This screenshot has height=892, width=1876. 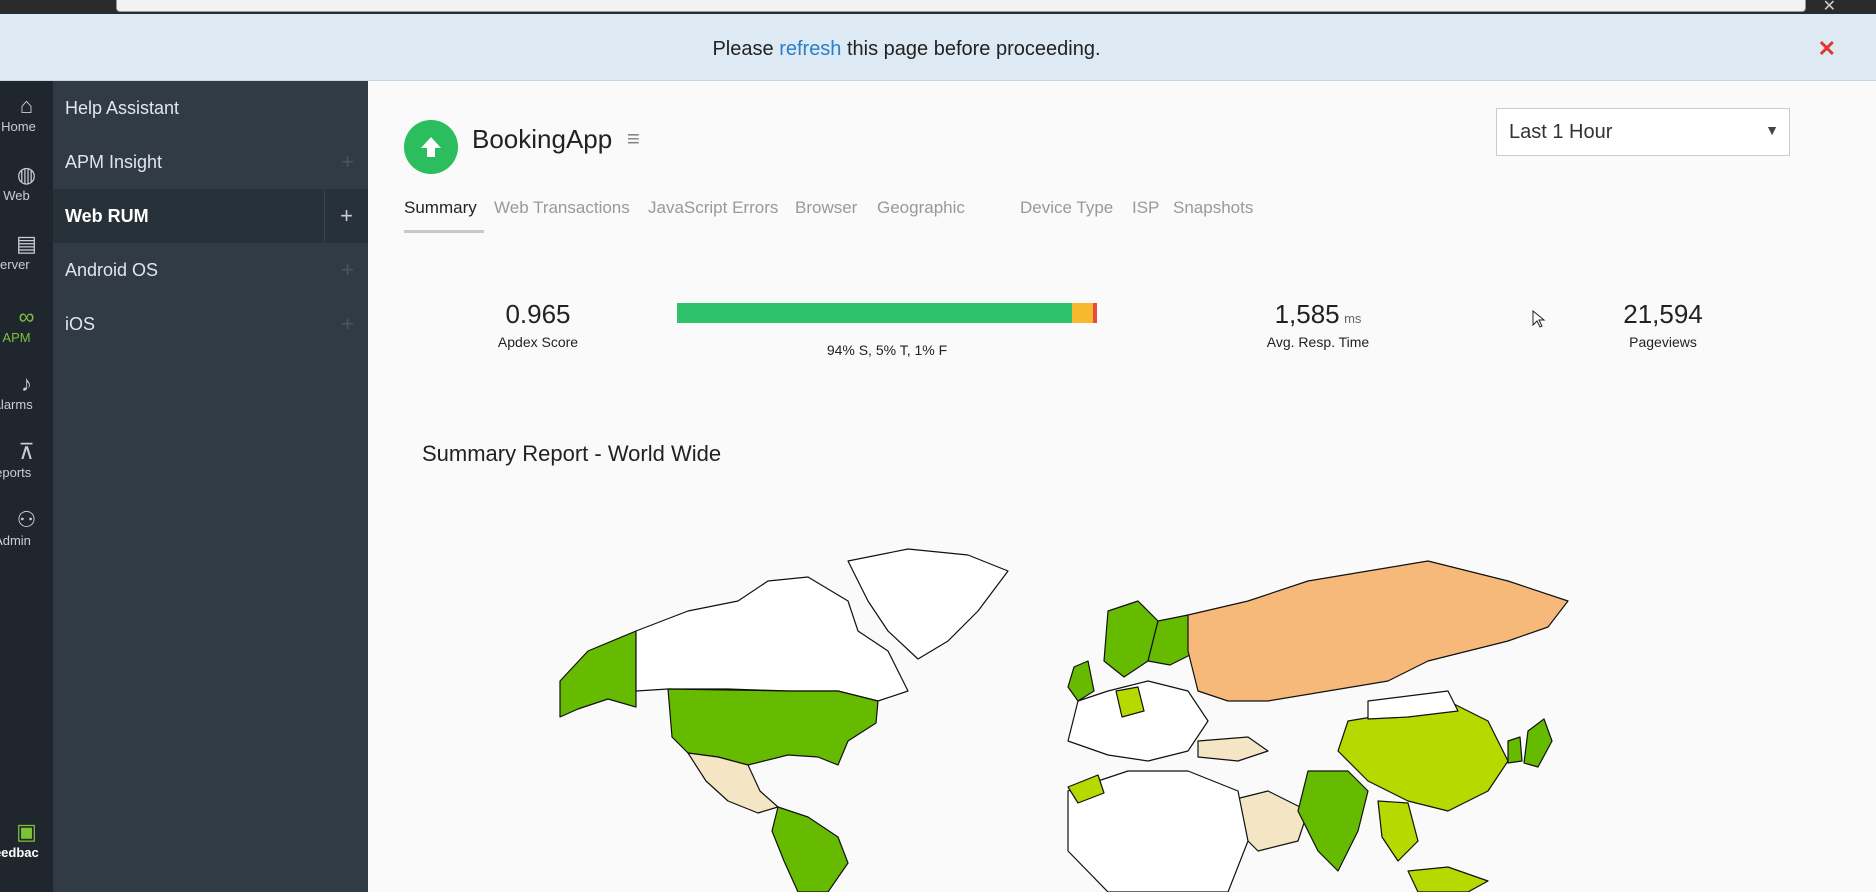 I want to click on map-region-japan, so click(x=1538, y=743).